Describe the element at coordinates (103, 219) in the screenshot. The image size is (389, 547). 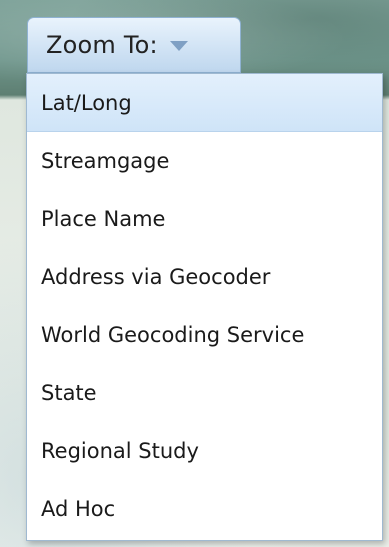
I see `menu-item-label: Place Name` at that location.